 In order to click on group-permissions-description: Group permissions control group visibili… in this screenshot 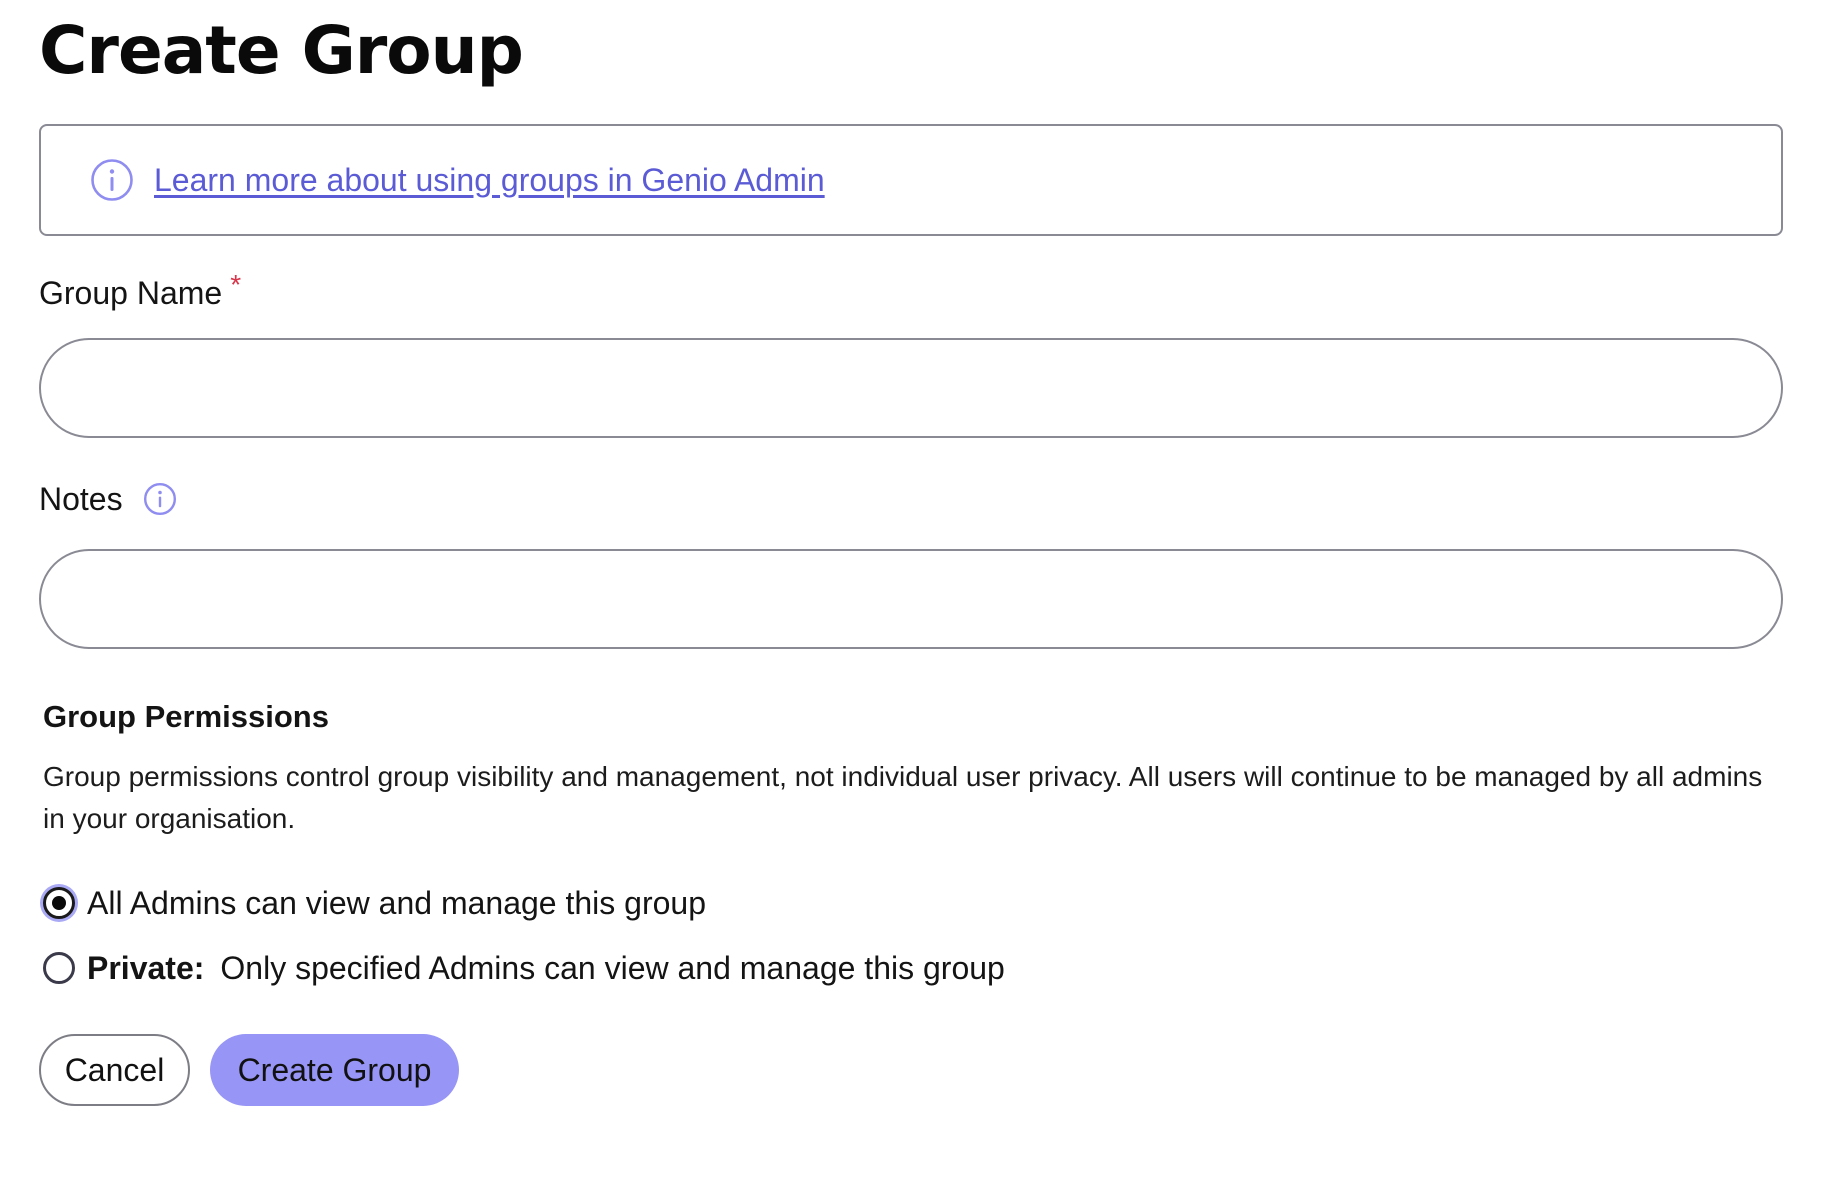, I will do `click(903, 797)`.